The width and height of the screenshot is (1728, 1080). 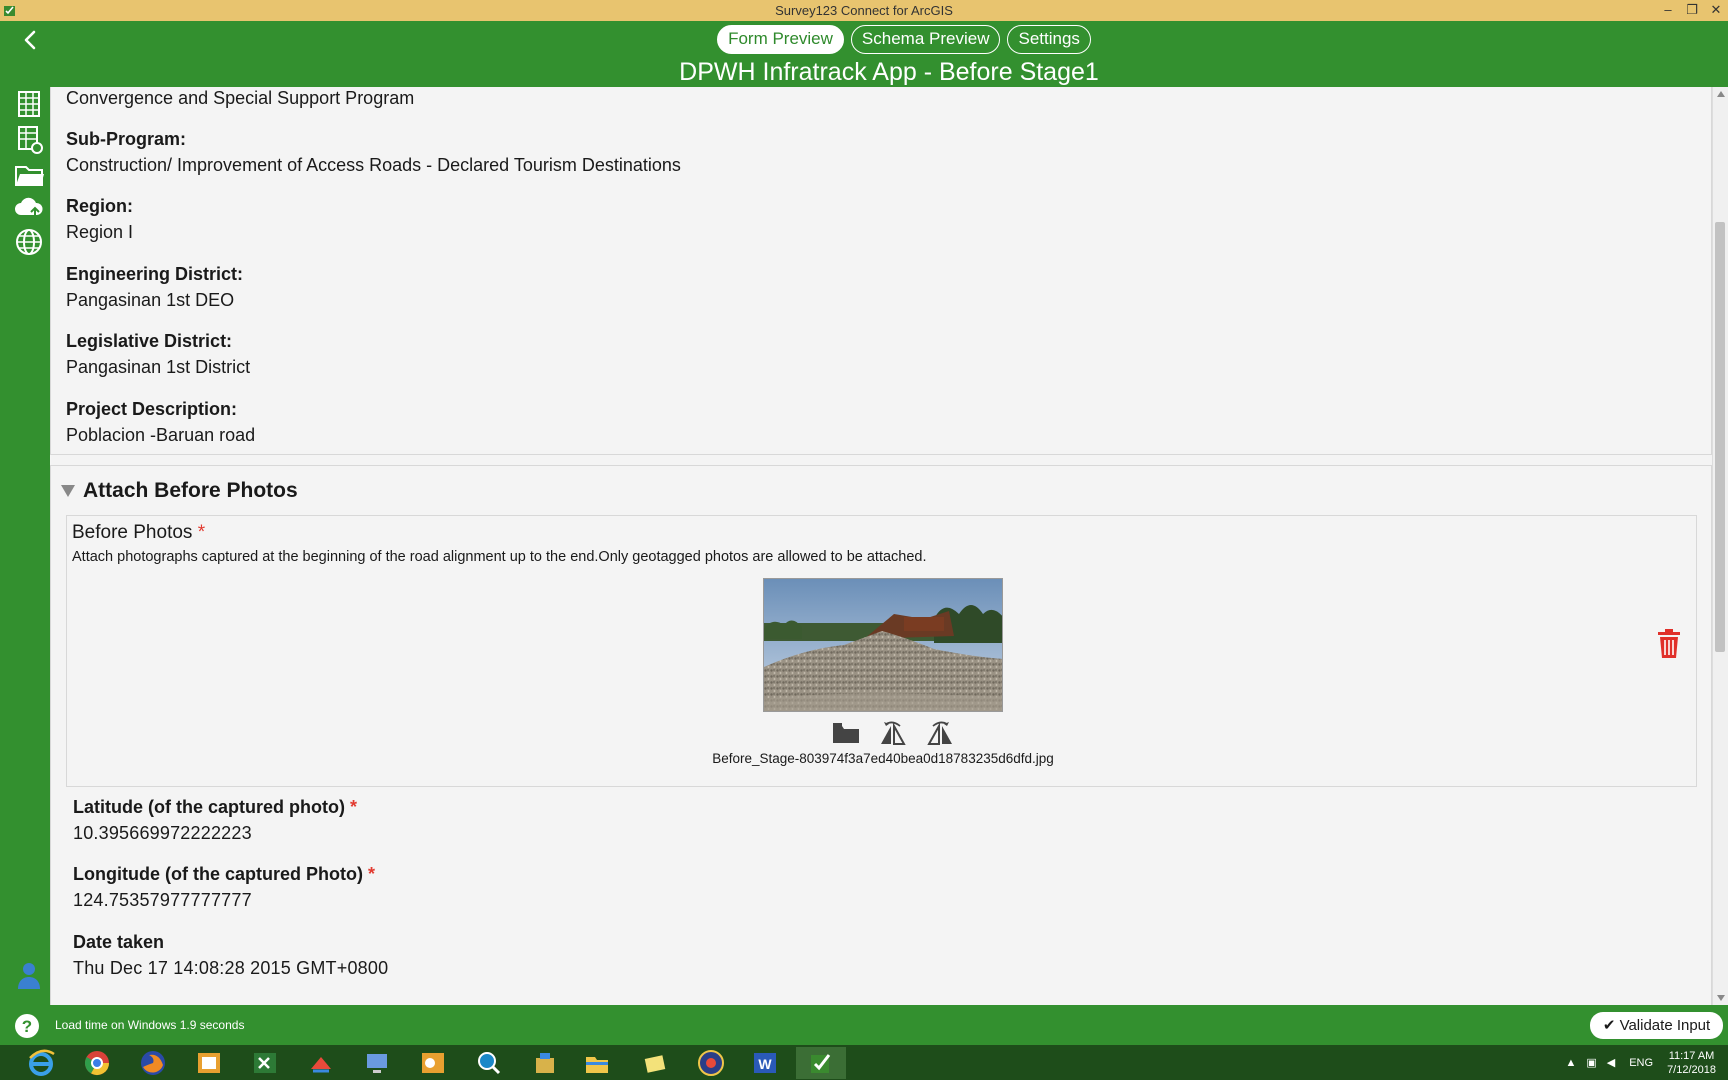 What do you see at coordinates (1609, 1025) in the screenshot?
I see `check-icon: ✔` at bounding box center [1609, 1025].